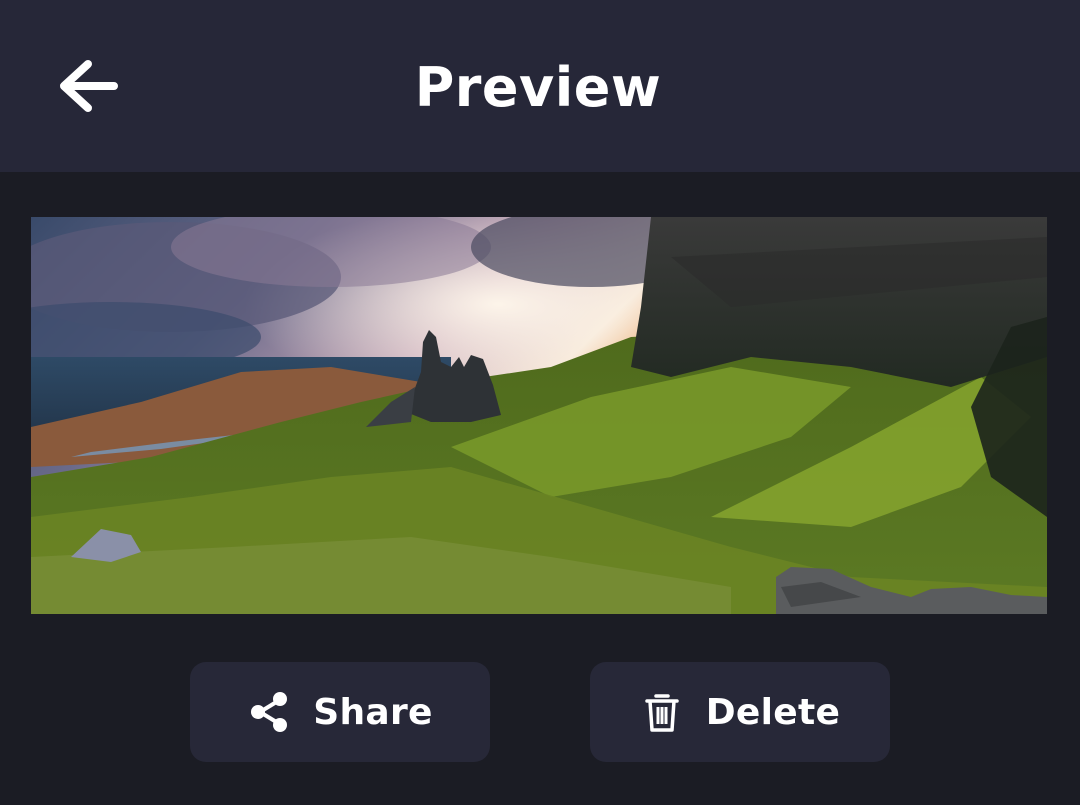 This screenshot has height=805, width=1080. What do you see at coordinates (269, 712) in the screenshot?
I see `share-icon` at bounding box center [269, 712].